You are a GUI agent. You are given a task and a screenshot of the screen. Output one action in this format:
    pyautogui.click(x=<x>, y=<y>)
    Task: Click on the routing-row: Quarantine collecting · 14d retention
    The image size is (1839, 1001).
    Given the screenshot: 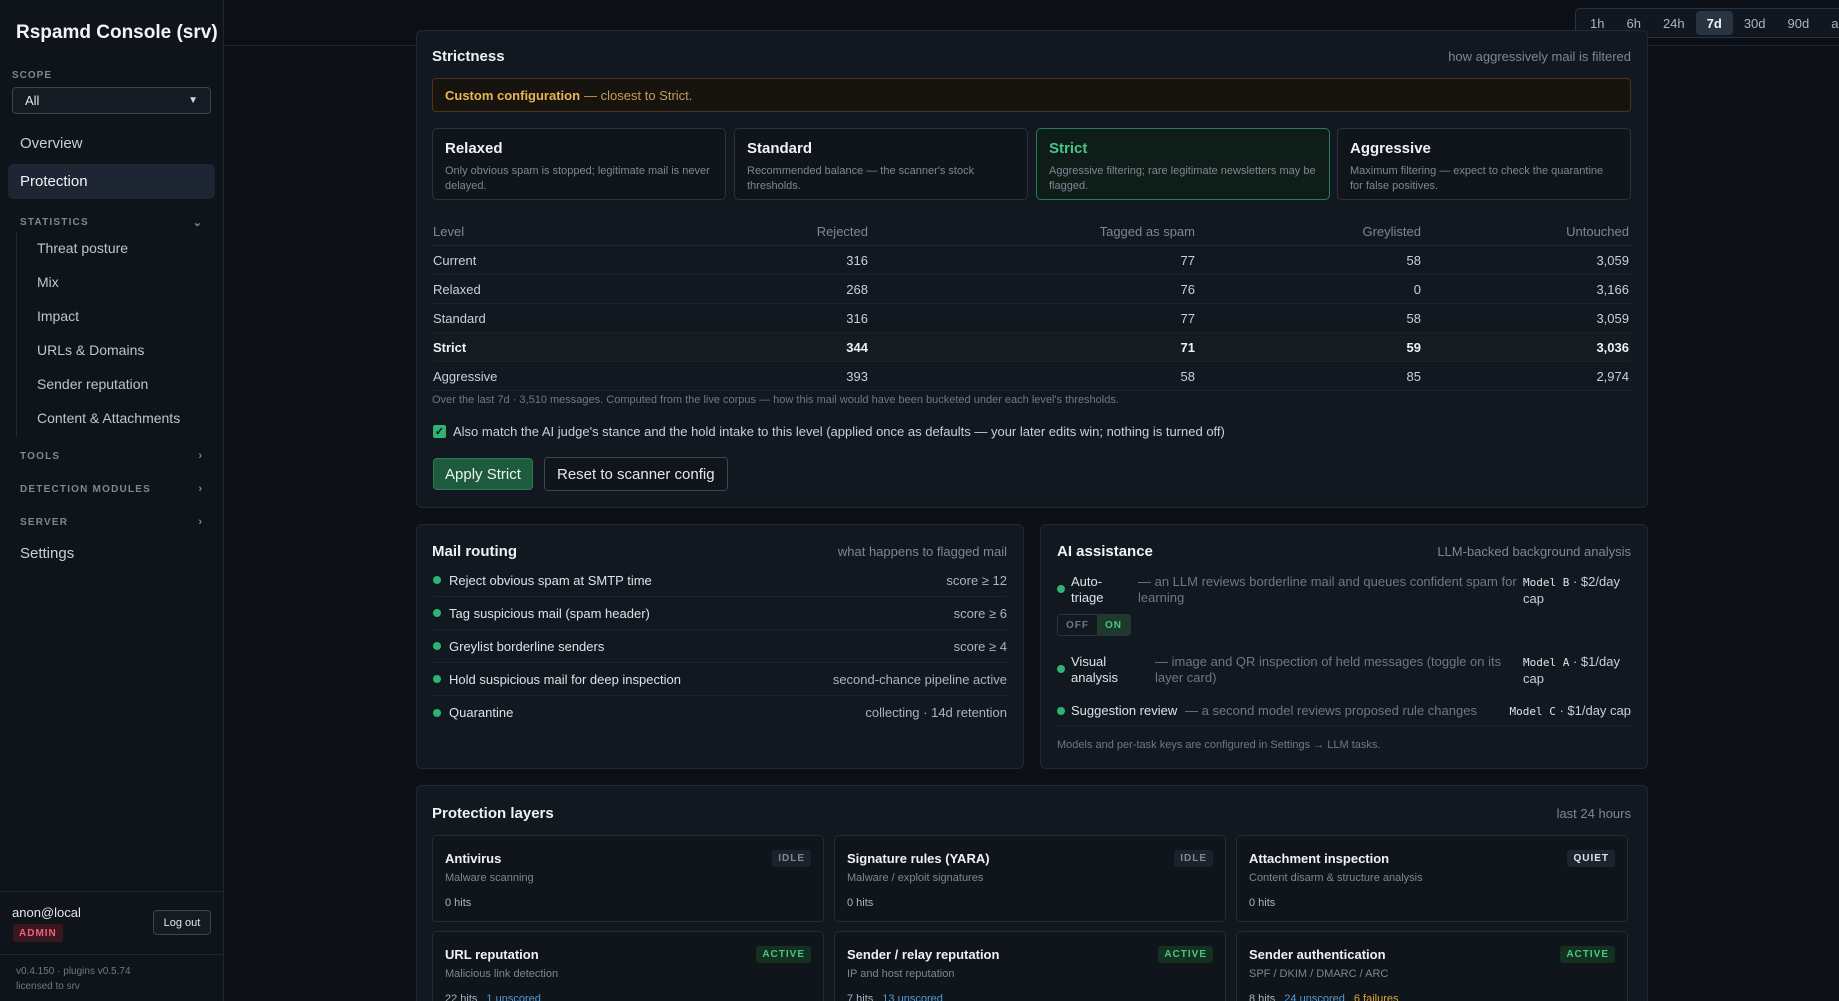 What is the action you would take?
    pyautogui.click(x=720, y=712)
    